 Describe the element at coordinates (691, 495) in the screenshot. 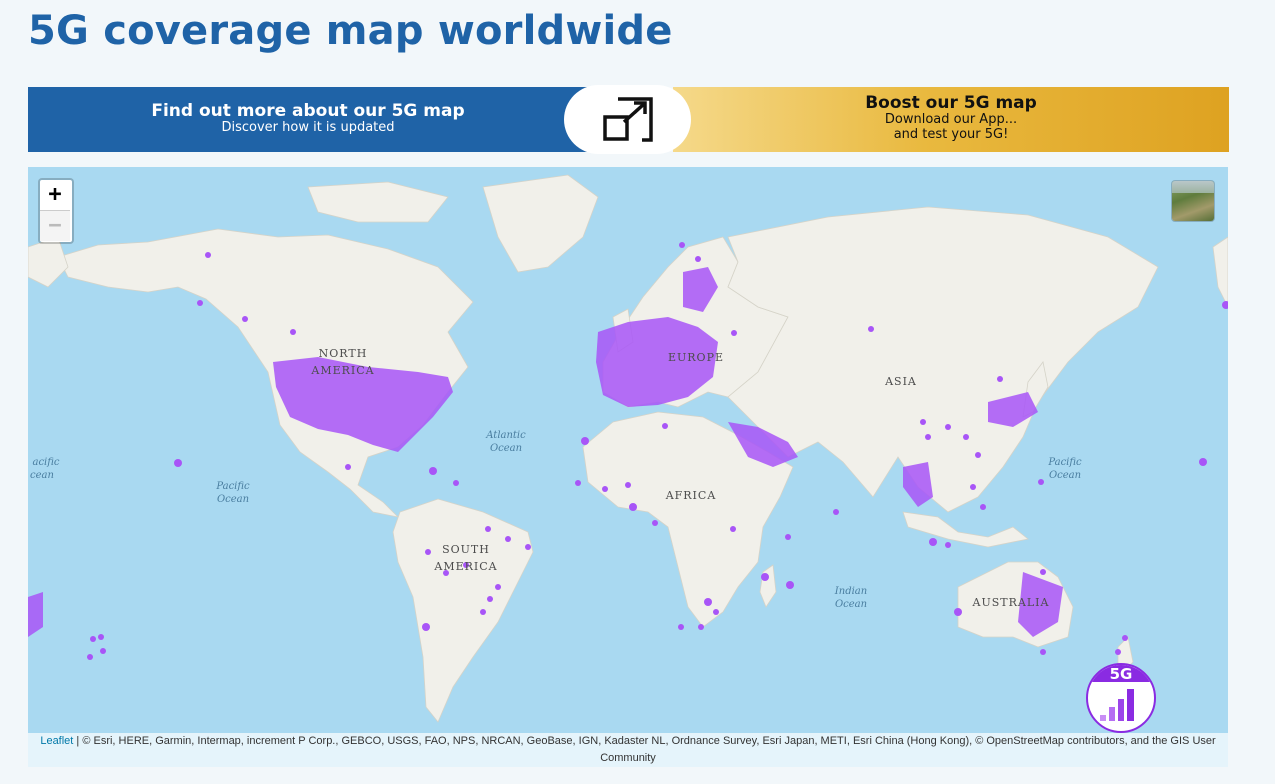

I see `label-africa: AFRICA` at that location.